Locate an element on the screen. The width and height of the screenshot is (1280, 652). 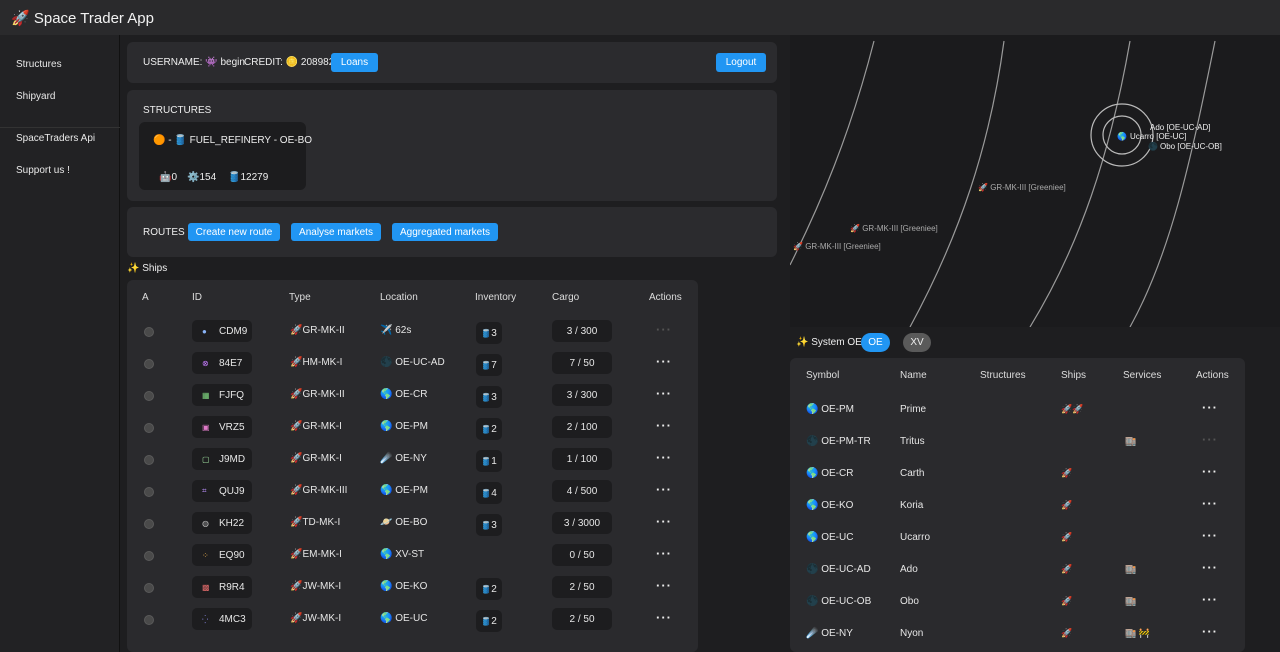
cargo-chip: 3 / 3000 is located at coordinates (582, 523).